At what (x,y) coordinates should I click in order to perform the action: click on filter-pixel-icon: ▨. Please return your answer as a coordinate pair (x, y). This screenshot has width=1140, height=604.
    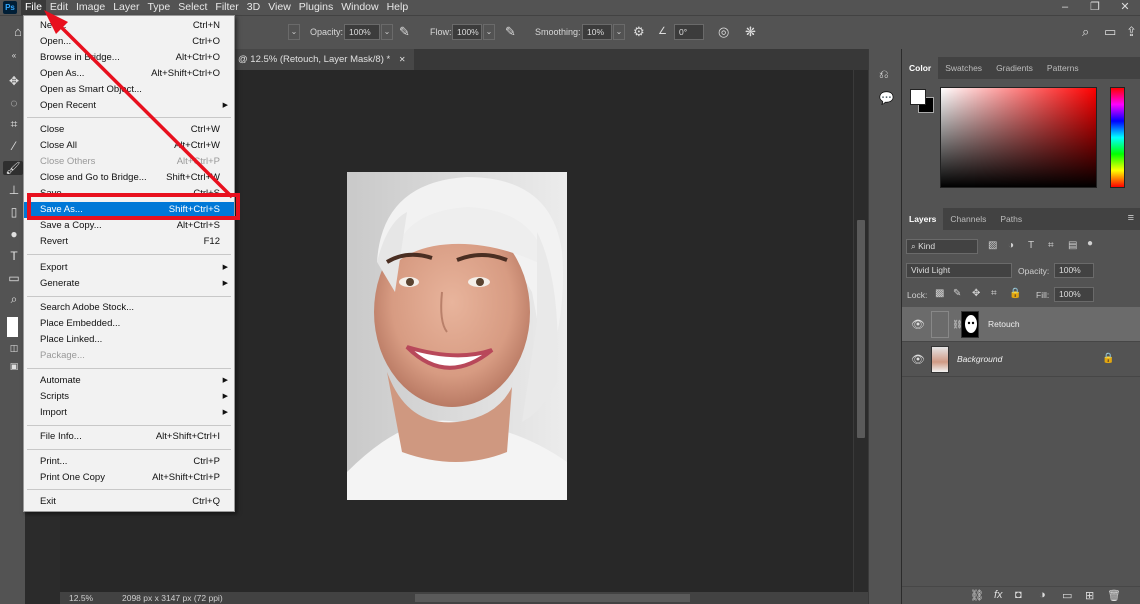
    Looking at the image, I should click on (992, 245).